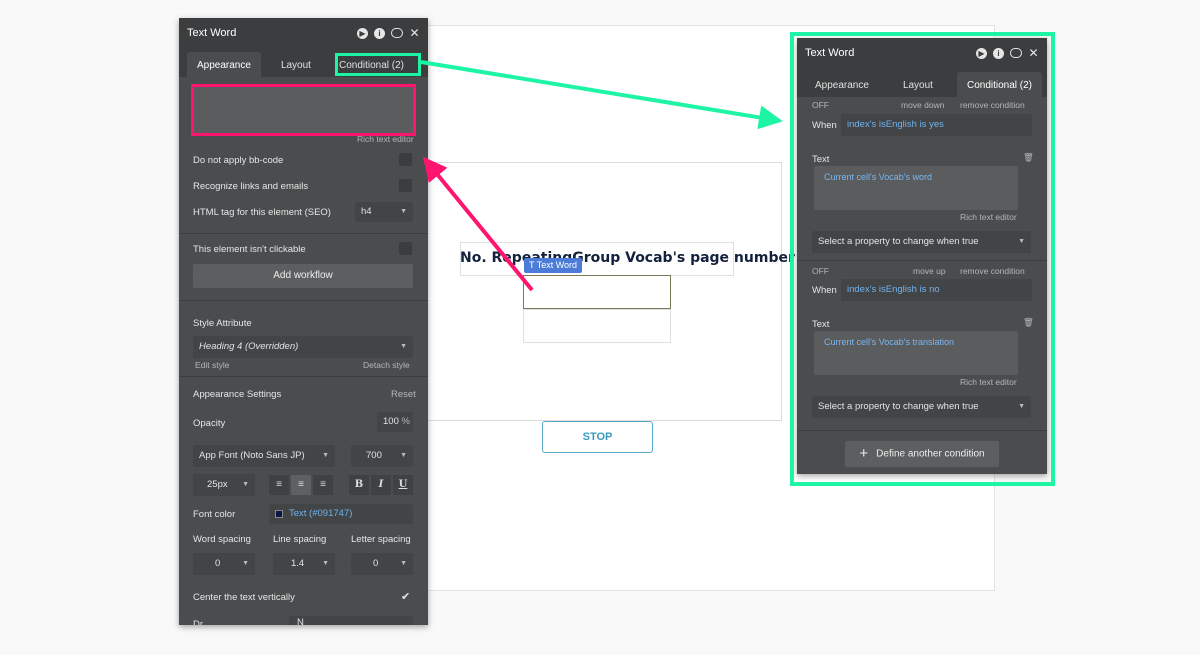 This screenshot has height=655, width=1200. I want to click on annotation-arrows, so click(601, 176).